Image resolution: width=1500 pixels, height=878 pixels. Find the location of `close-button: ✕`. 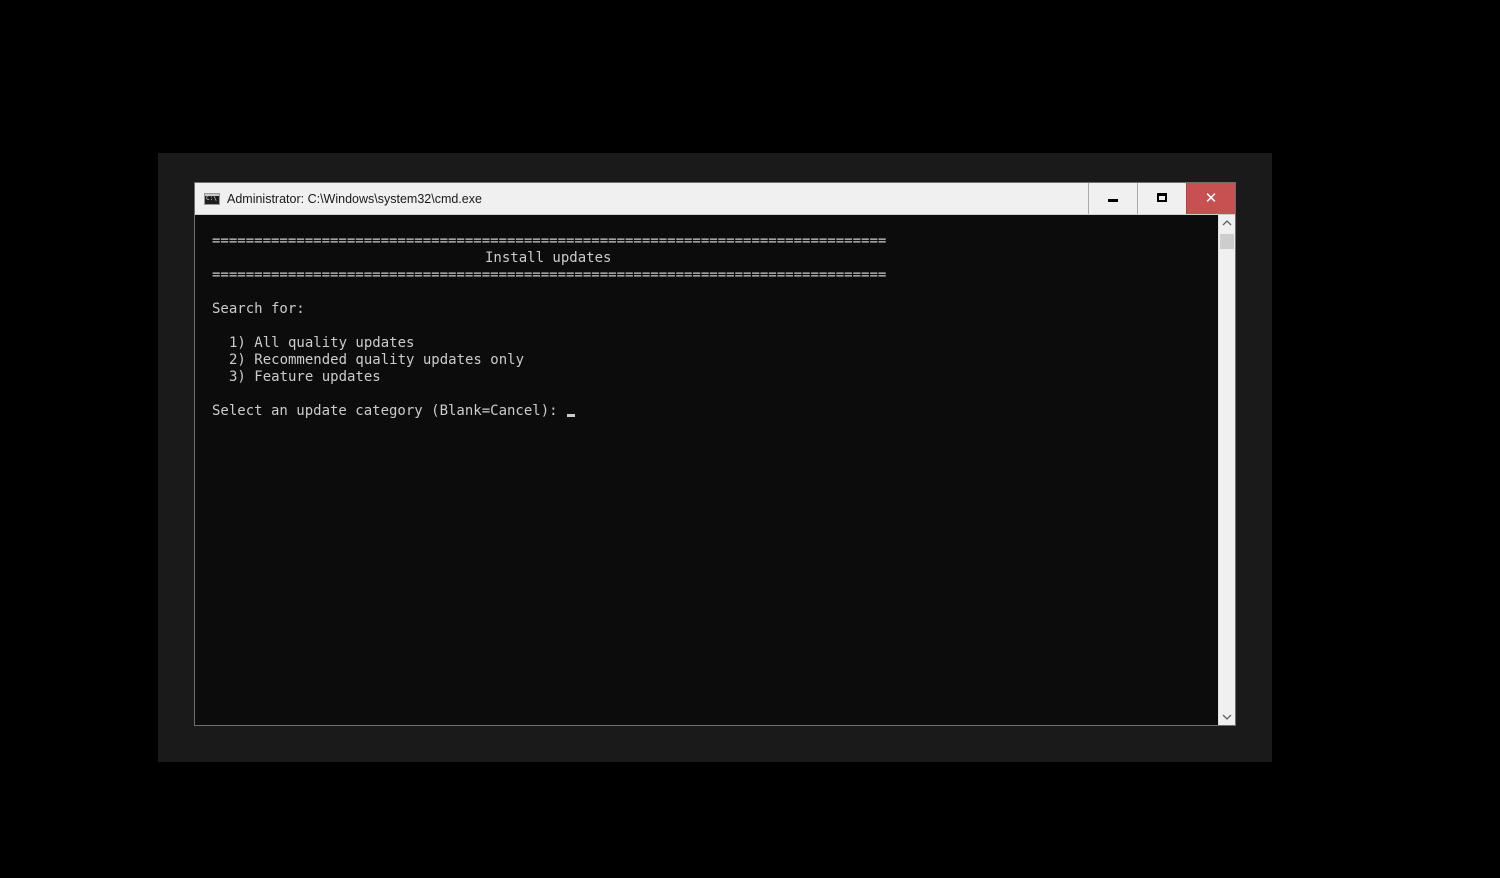

close-button: ✕ is located at coordinates (1210, 198).